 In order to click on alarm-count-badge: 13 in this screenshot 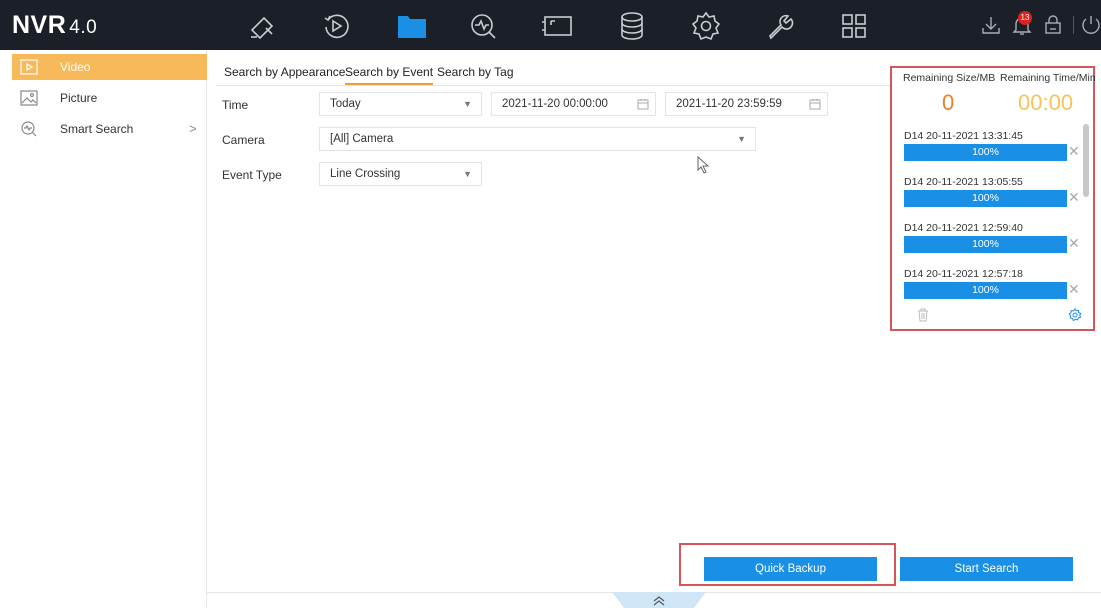, I will do `click(1025, 18)`.